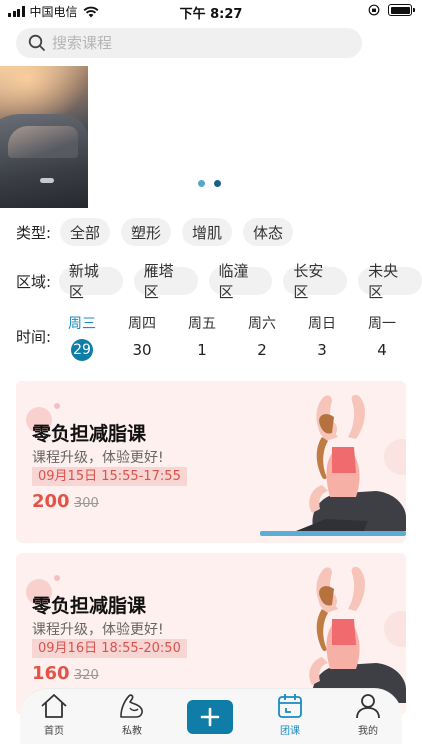 Image resolution: width=422 pixels, height=750 pixels. I want to click on search-bar, so click(189, 43).